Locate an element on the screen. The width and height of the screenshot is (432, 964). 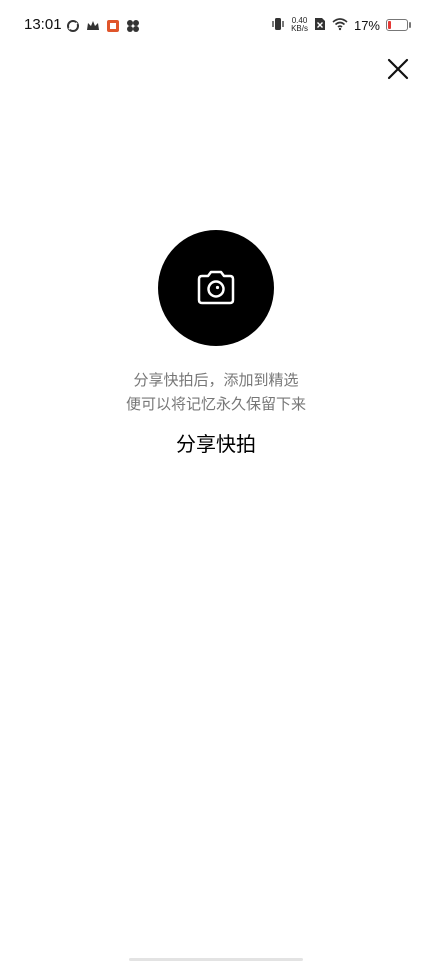
description-text: 分享快拍后，添加到精选 便可以将记忆永久保留下来 is located at coordinates (216, 392).